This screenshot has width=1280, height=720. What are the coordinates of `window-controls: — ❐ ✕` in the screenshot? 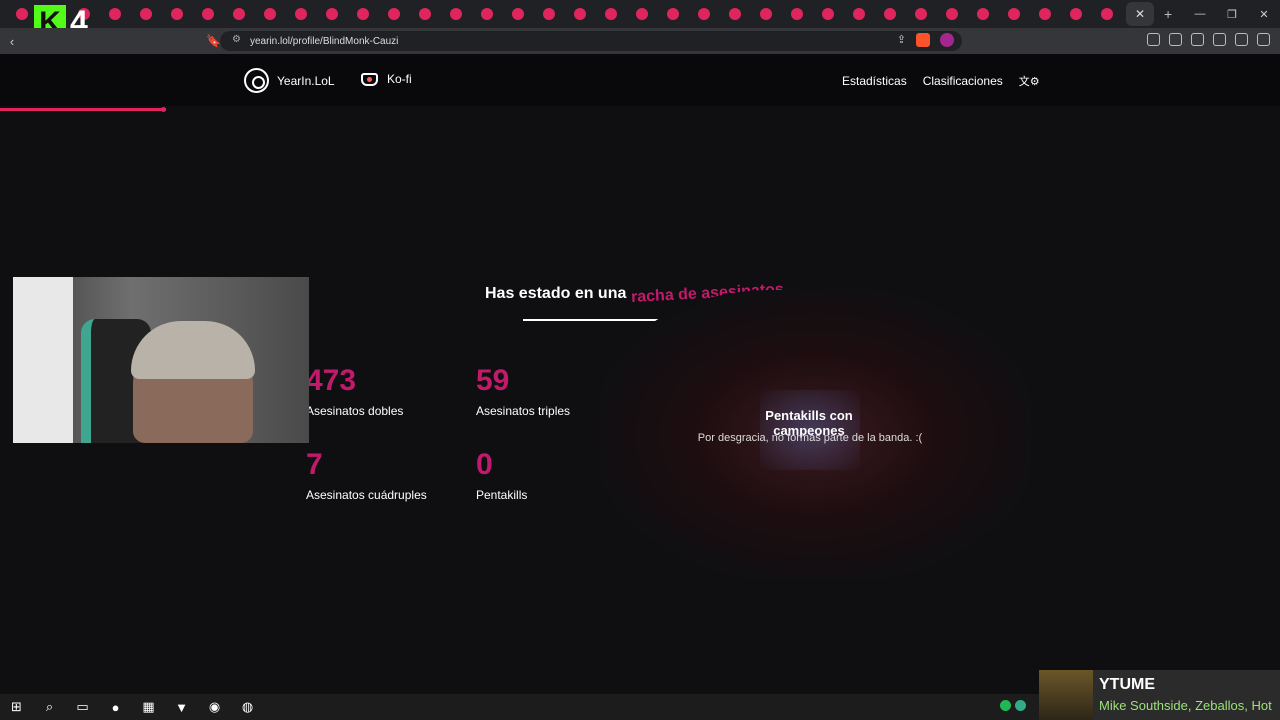 It's located at (1232, 14).